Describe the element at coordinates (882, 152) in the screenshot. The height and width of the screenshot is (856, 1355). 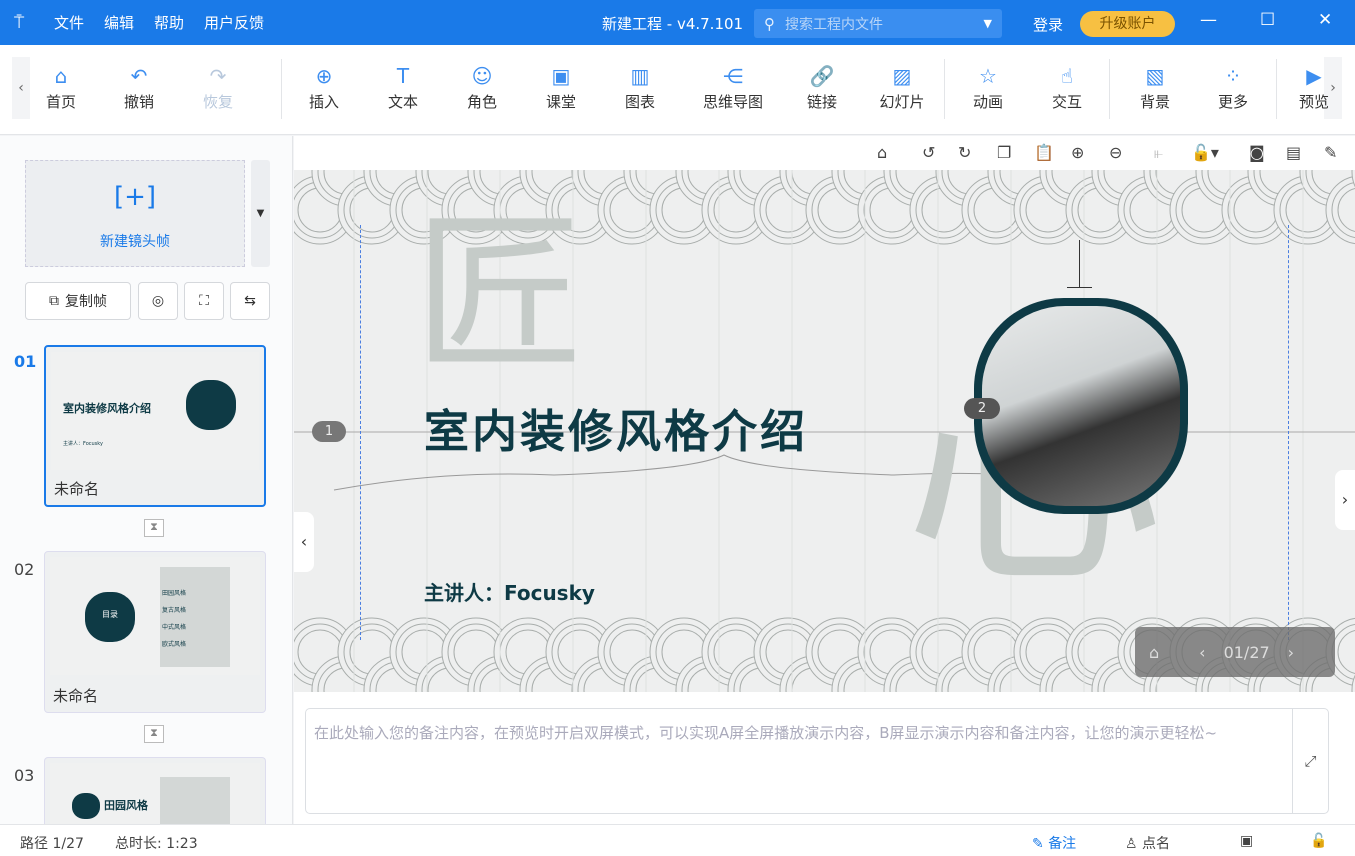
I see `home-view-icon: ⌂` at that location.